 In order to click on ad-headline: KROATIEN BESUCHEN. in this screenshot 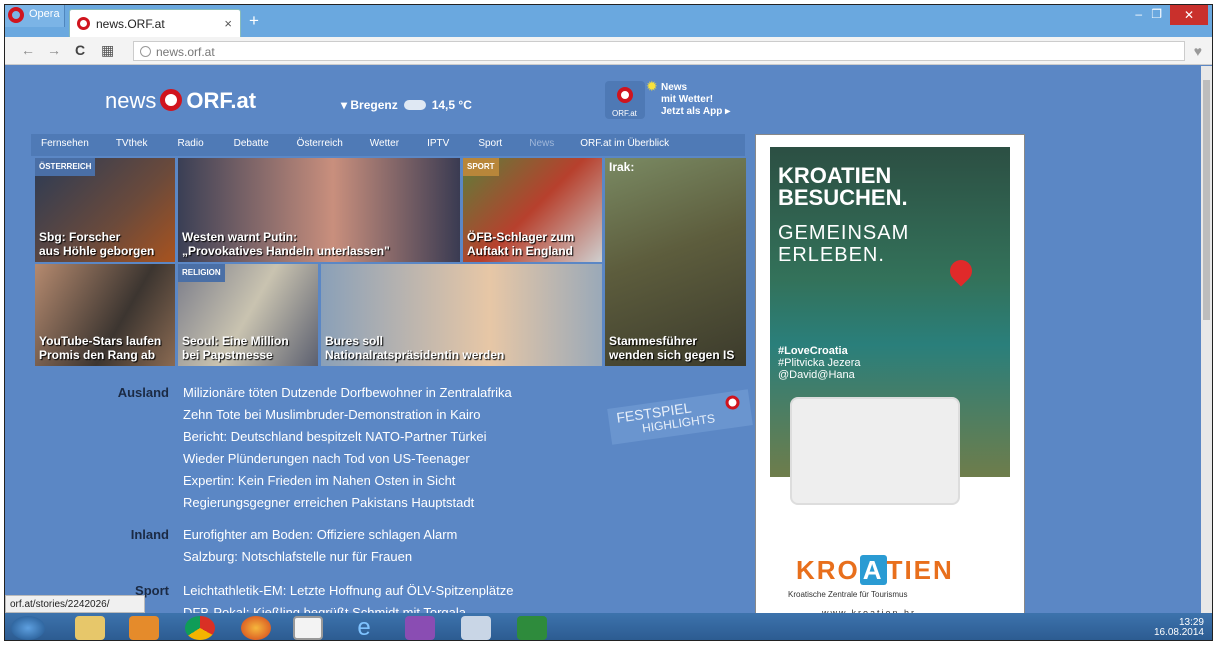, I will do `click(843, 187)`.